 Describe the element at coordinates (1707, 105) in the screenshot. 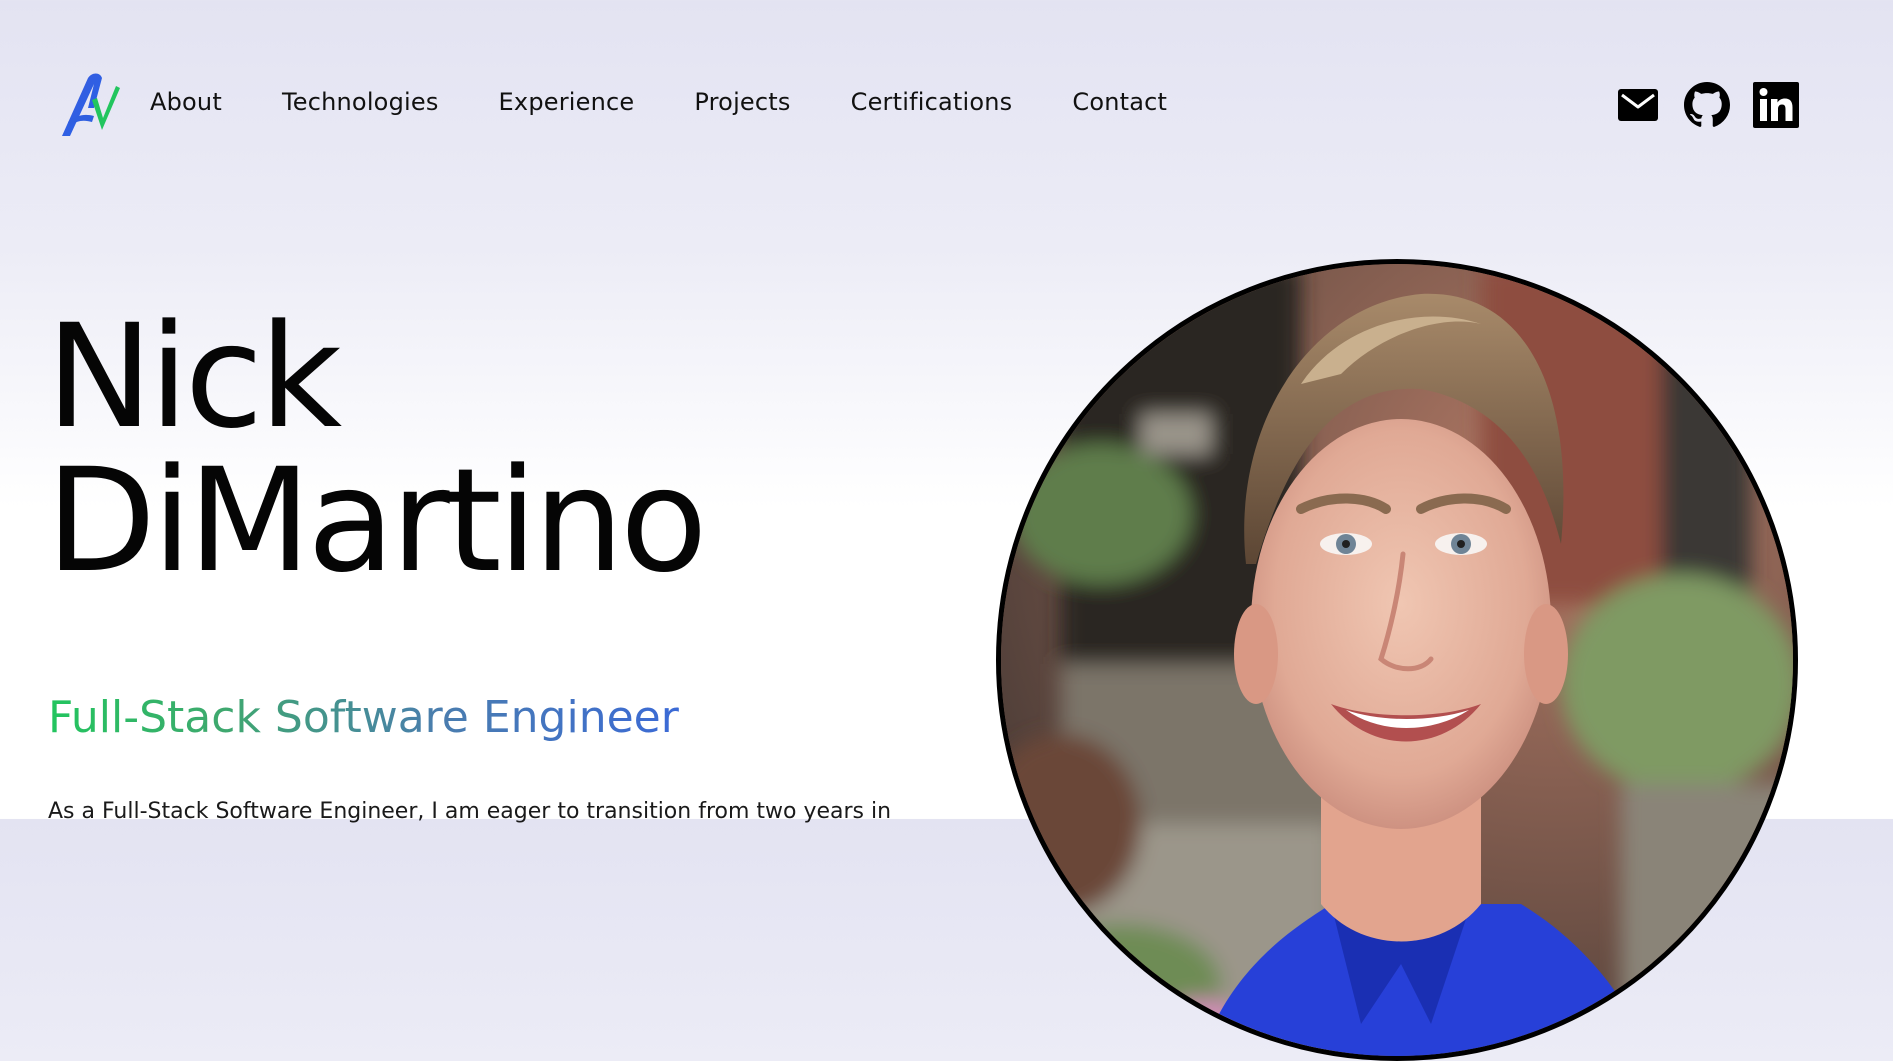

I see `github-icon` at that location.